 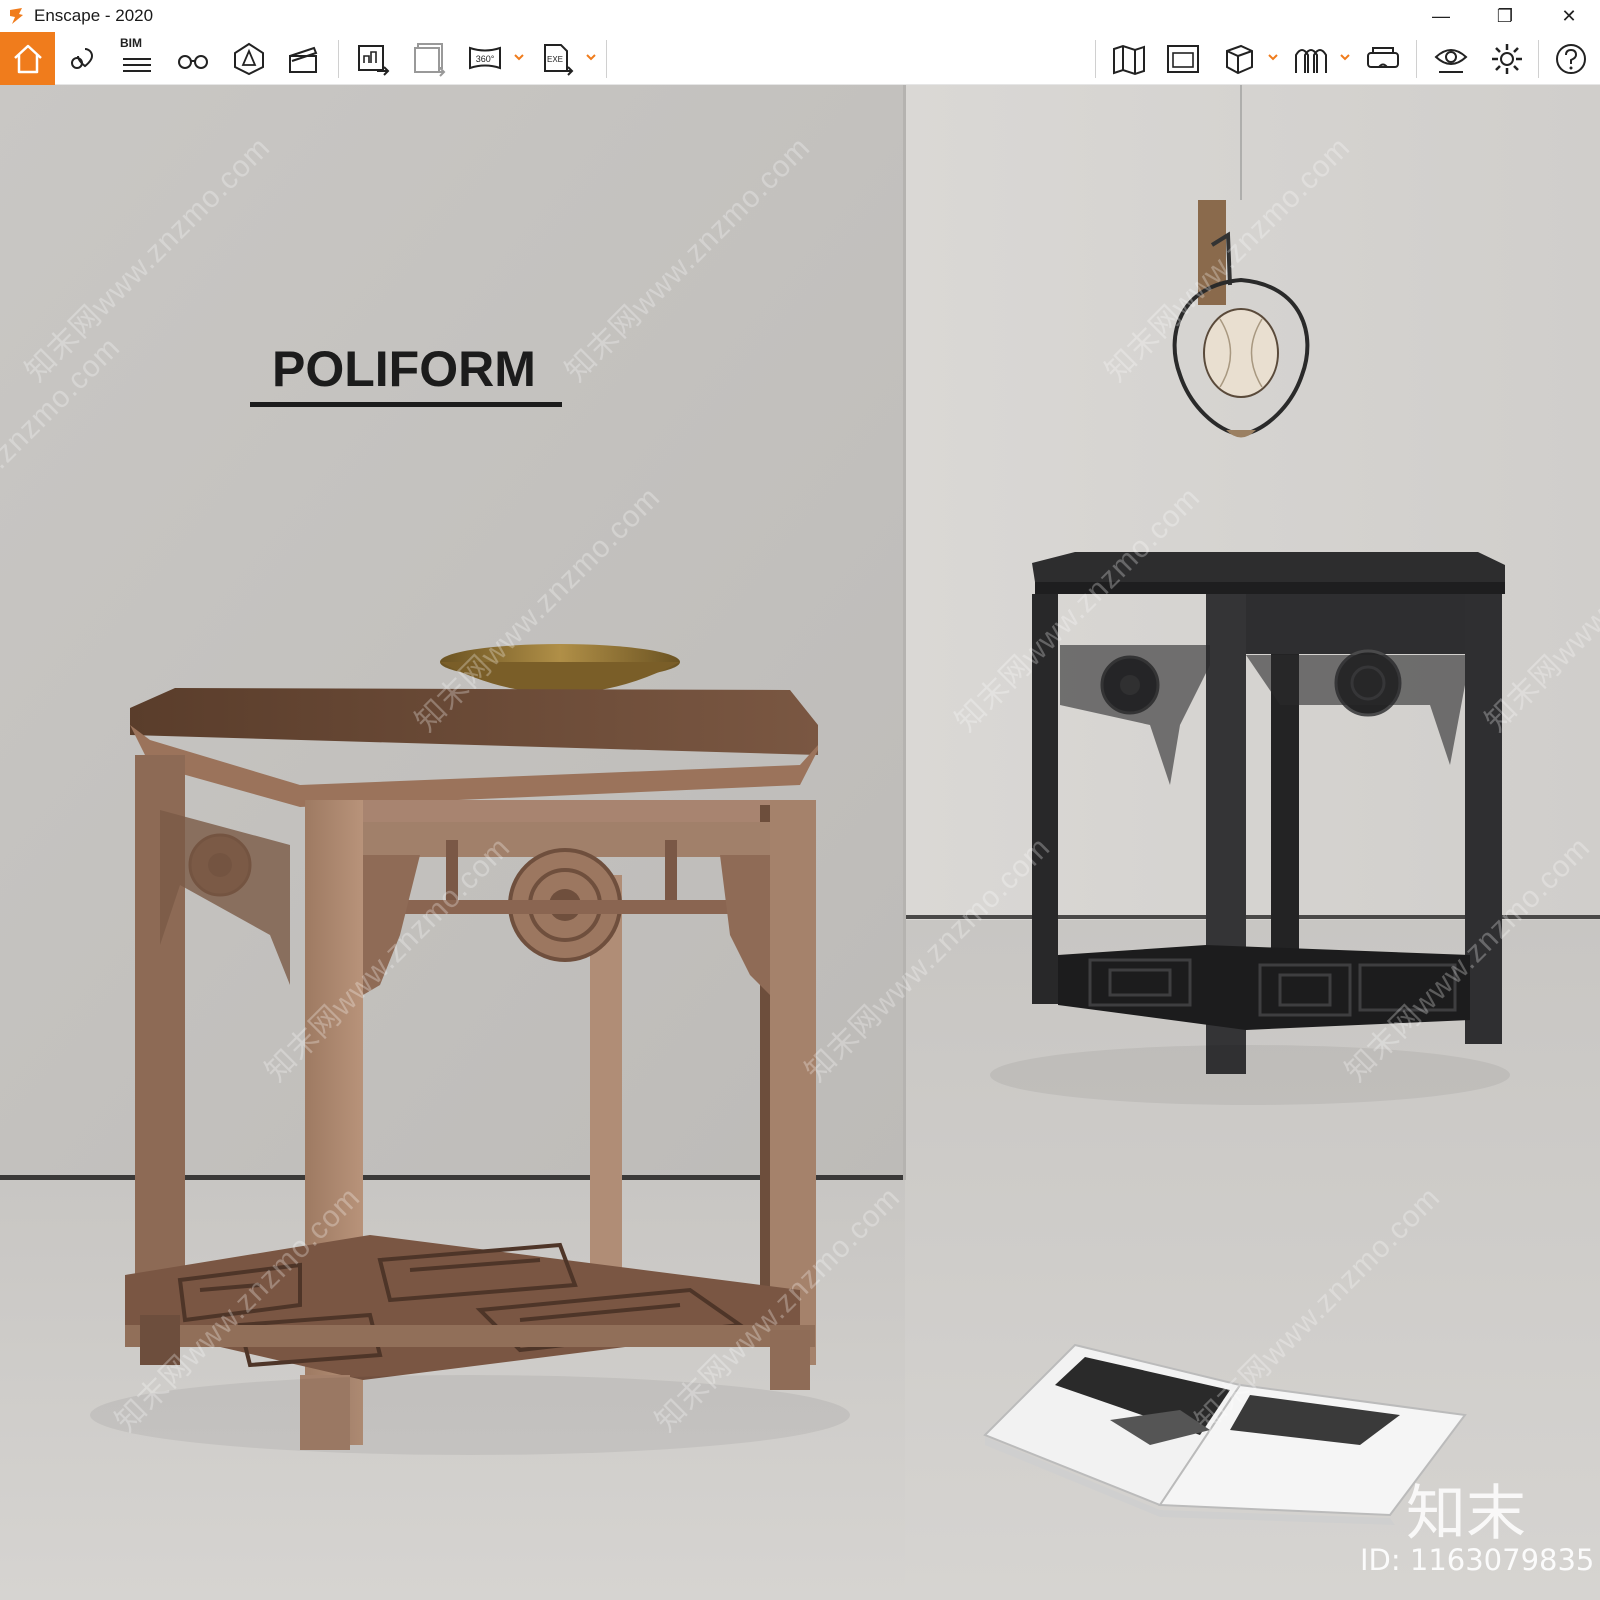 I want to click on binoculars-icon, so click(x=193, y=62).